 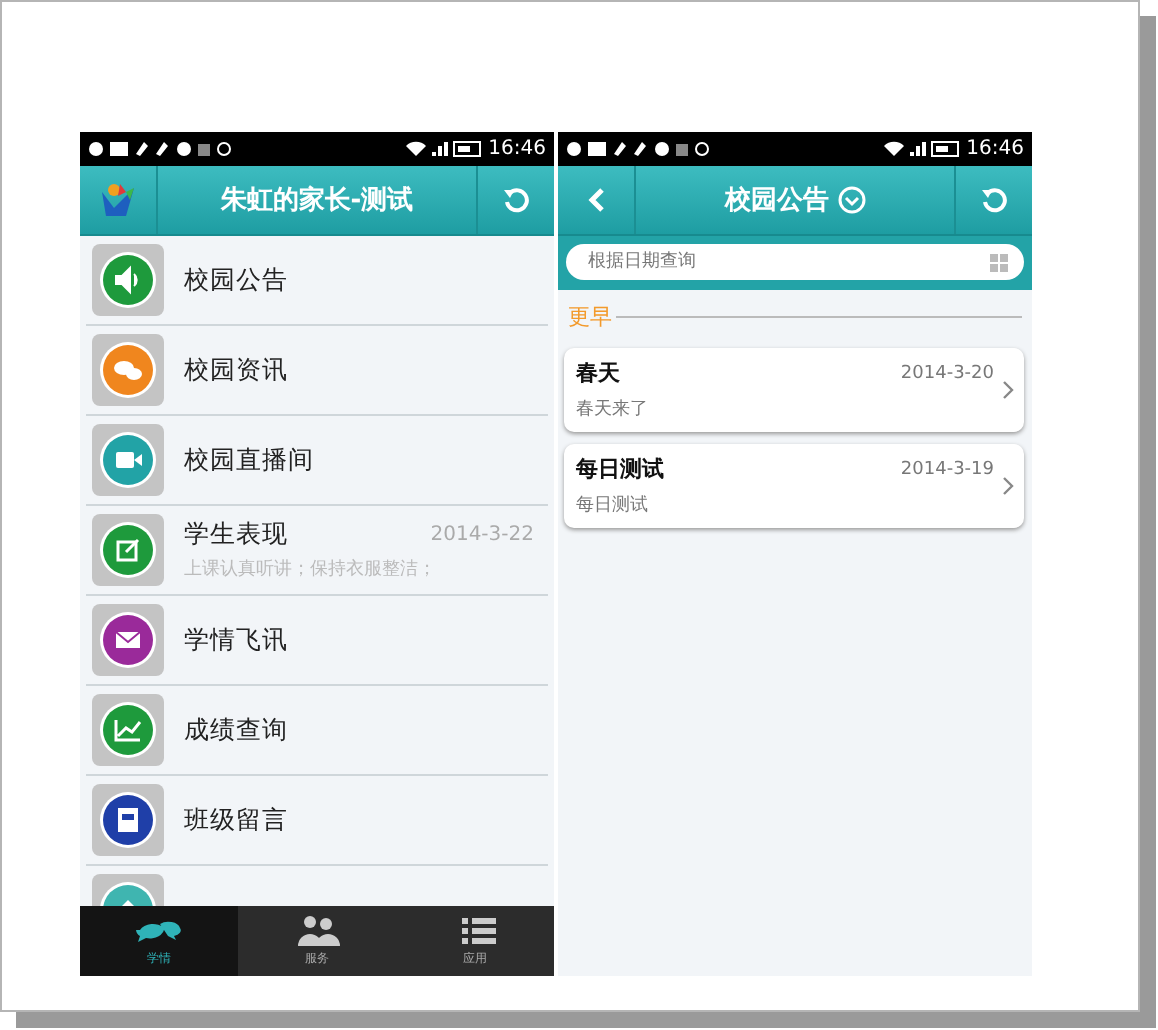 I want to click on grid-icon, so click(x=999, y=262).